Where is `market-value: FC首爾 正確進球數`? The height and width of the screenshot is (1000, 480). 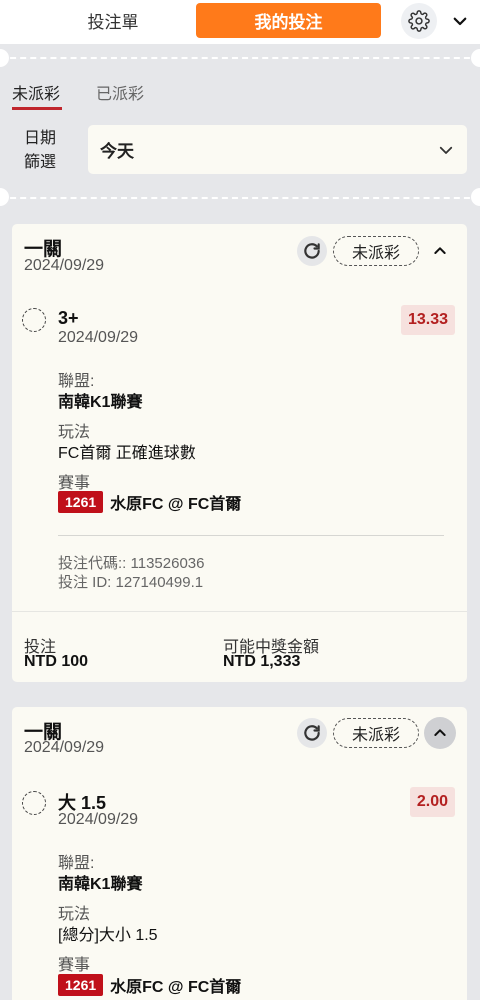
market-value: FC首爾 正確進球數 is located at coordinates (127, 453).